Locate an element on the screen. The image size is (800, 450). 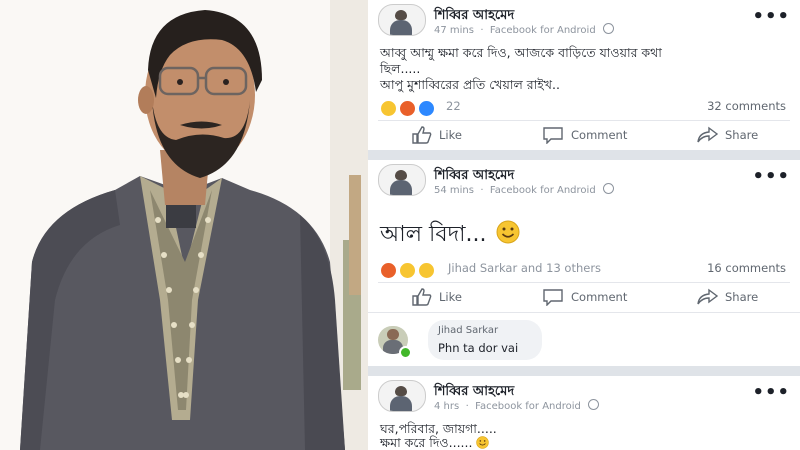
post-text-line: আপু মুশাব্বিরের প্রতি খেয়াল রাইখ.. is located at coordinates (470, 84).